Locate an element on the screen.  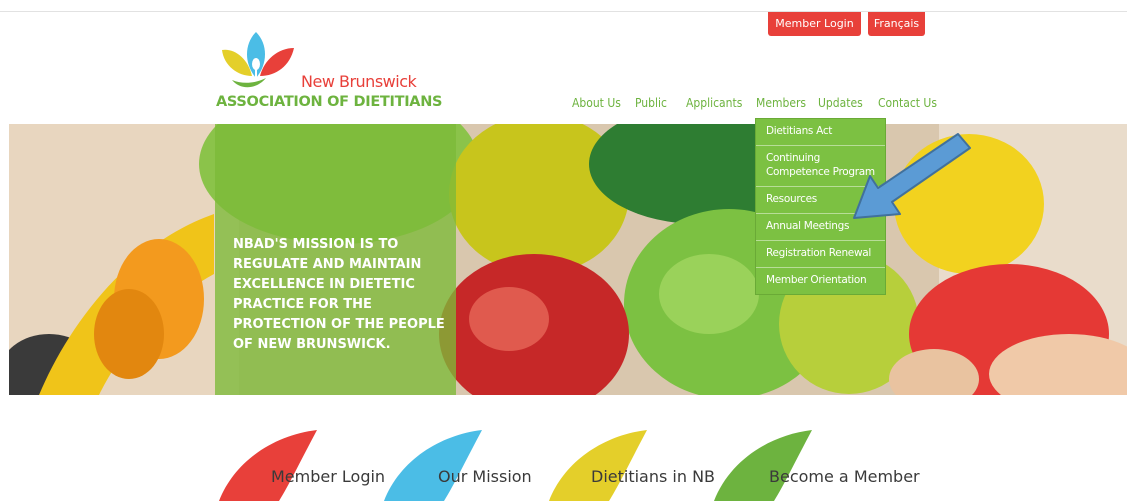
menu-item-member-orientation: Member Orientation is located at coordinates (820, 281).